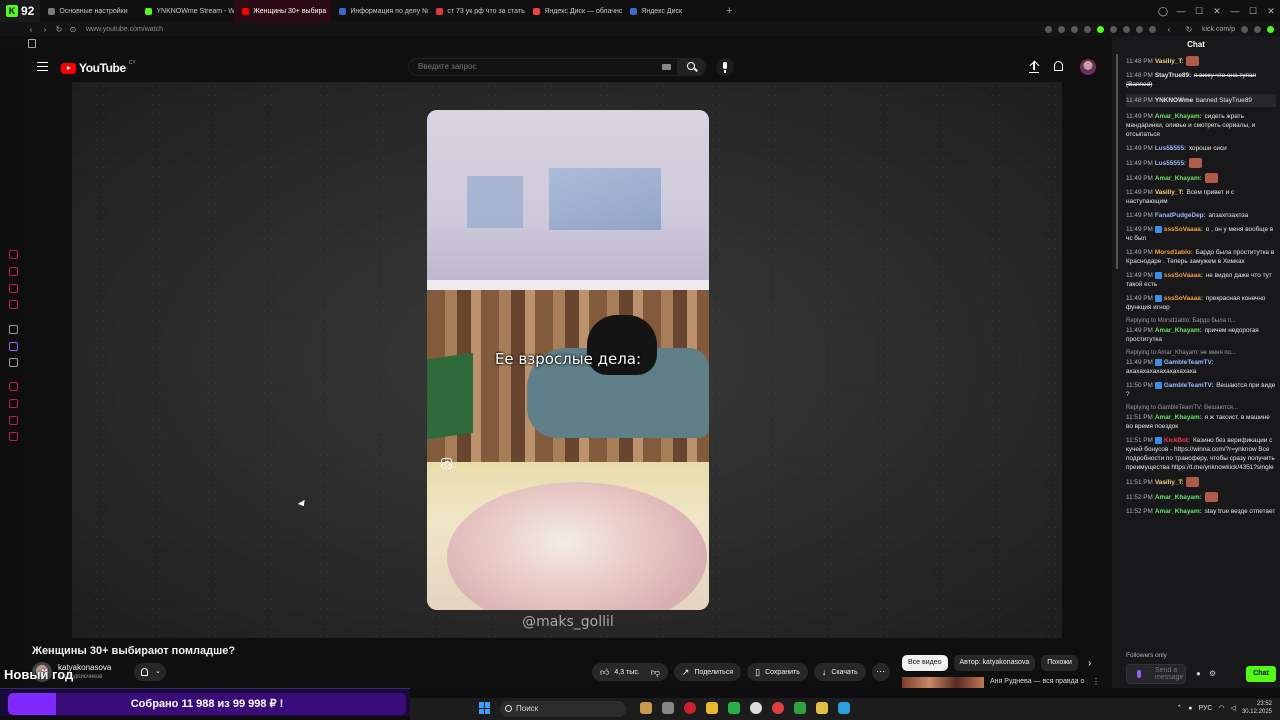 Image resolution: width=1280 pixels, height=720 pixels. Describe the element at coordinates (1198, 673) in the screenshot. I see `points-icon: ●` at that location.